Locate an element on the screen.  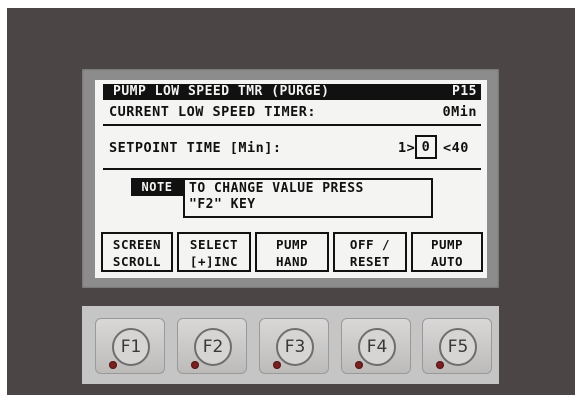
setpoint-label: SETPOINT TIME [Min]: is located at coordinates (195, 148).